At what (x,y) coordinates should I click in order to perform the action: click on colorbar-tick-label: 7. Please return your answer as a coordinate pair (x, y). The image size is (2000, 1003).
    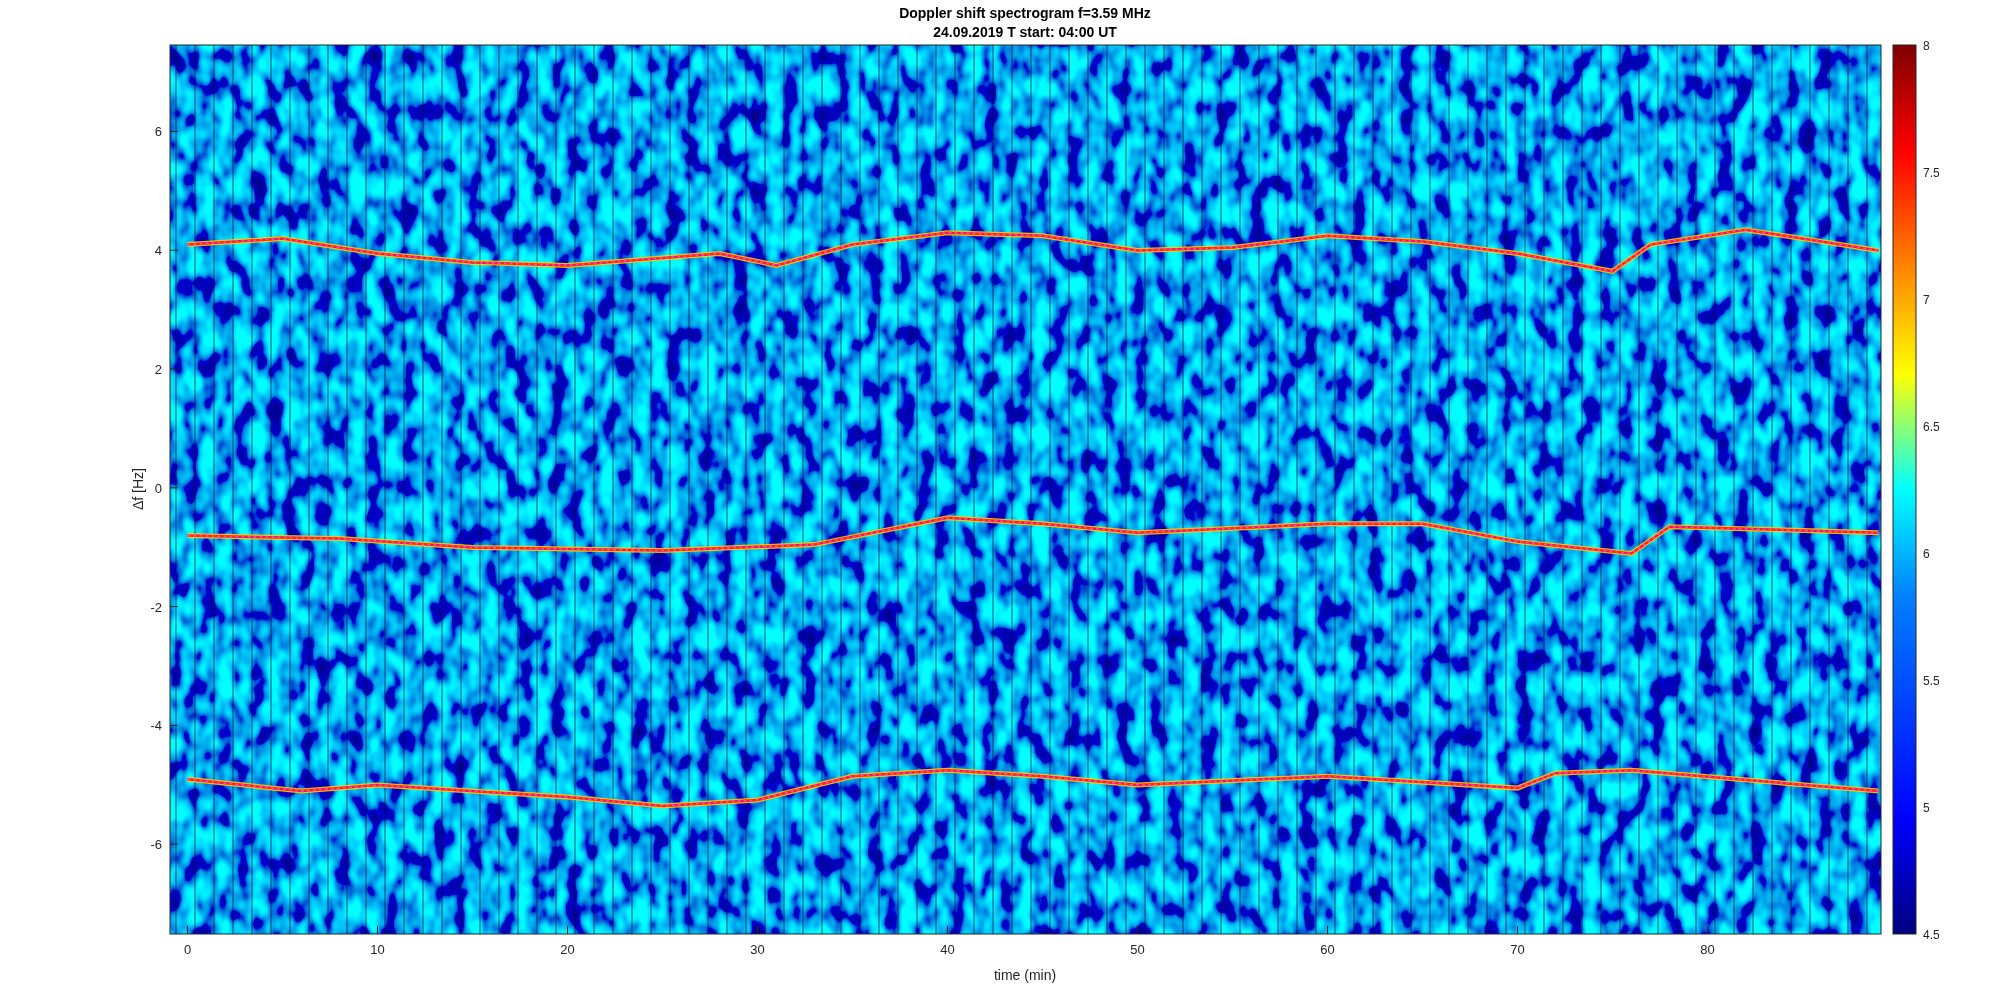
    Looking at the image, I should click on (1926, 300).